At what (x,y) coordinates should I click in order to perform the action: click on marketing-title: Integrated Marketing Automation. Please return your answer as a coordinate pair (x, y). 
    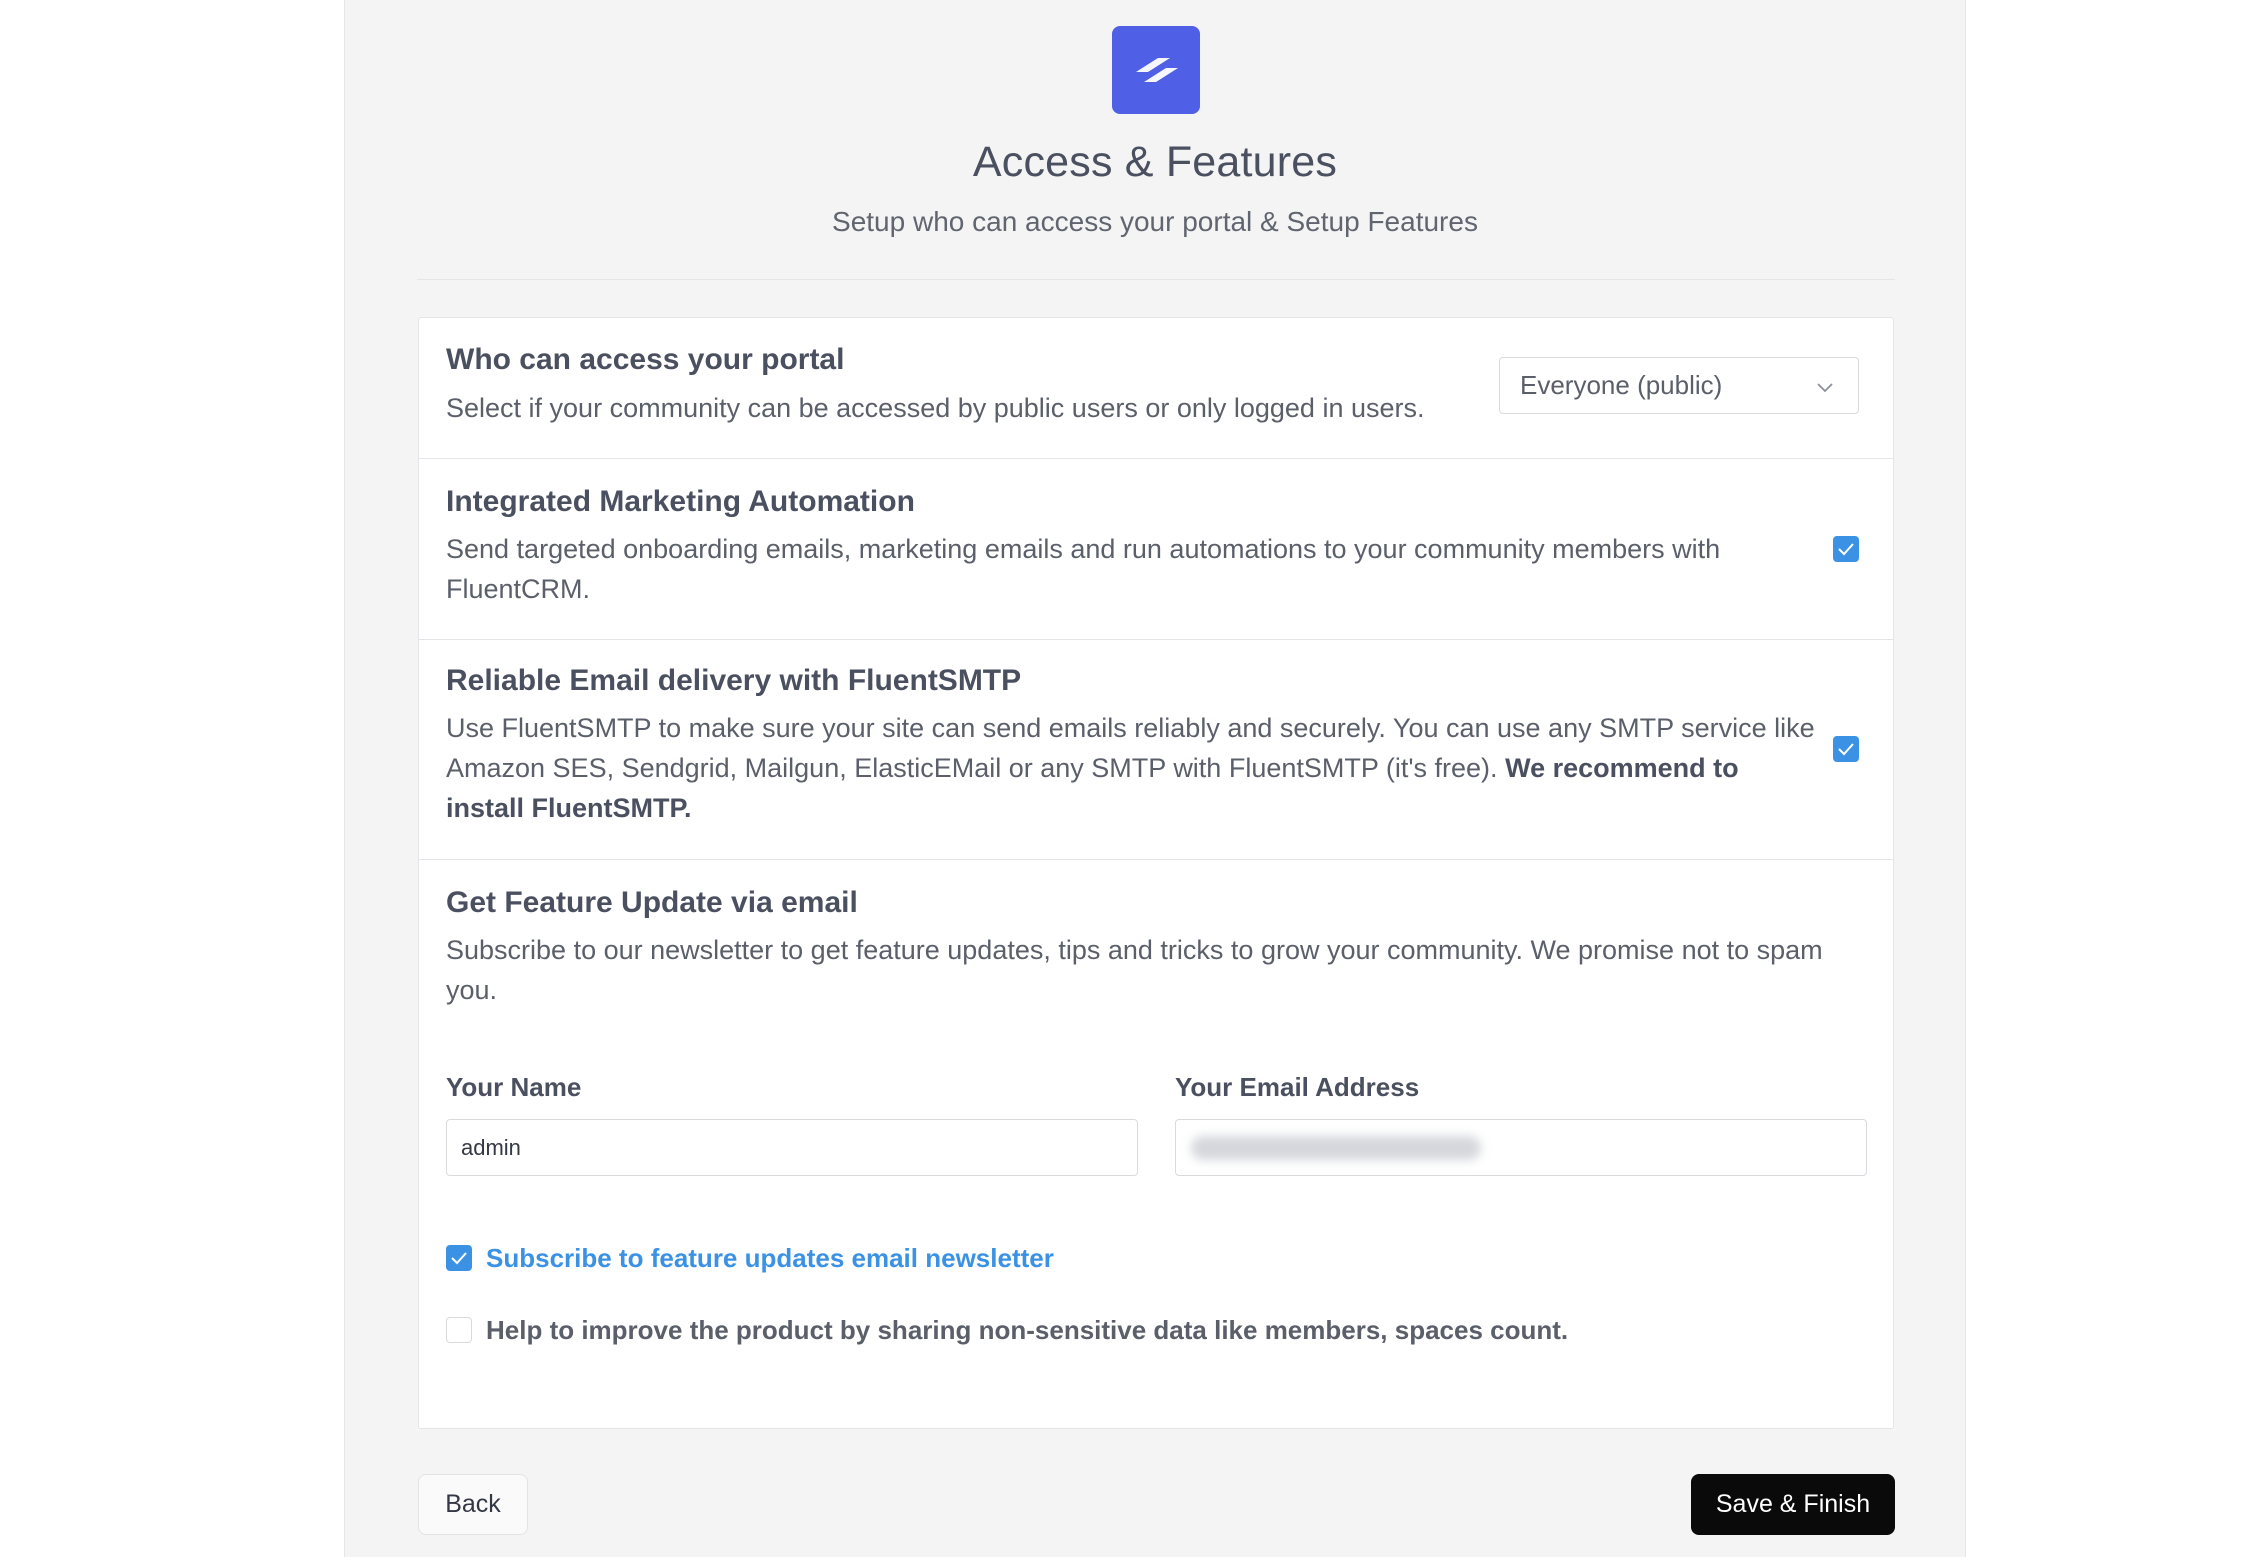
    Looking at the image, I should click on (680, 501).